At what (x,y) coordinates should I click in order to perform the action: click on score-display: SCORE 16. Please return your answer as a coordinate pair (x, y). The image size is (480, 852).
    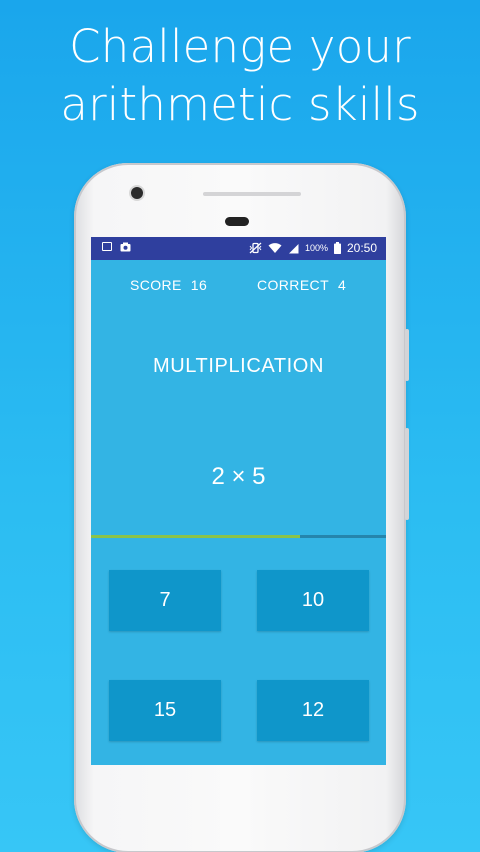
    Looking at the image, I should click on (168, 285).